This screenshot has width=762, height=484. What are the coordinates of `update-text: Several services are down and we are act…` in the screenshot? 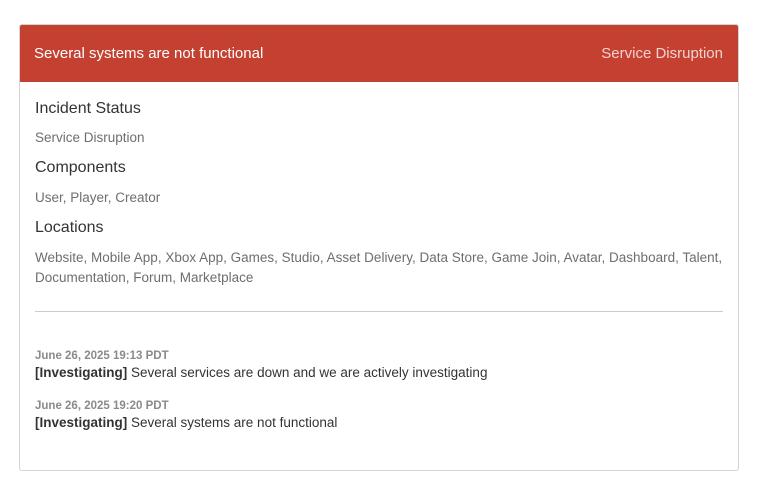 It's located at (307, 372).